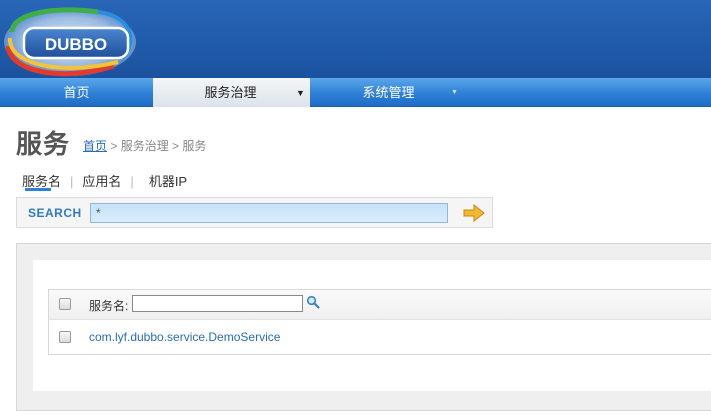 This screenshot has height=420, width=711. I want to click on services-table: 服务名: com.lyf.dubbo.service.DemoService, so click(379, 322).